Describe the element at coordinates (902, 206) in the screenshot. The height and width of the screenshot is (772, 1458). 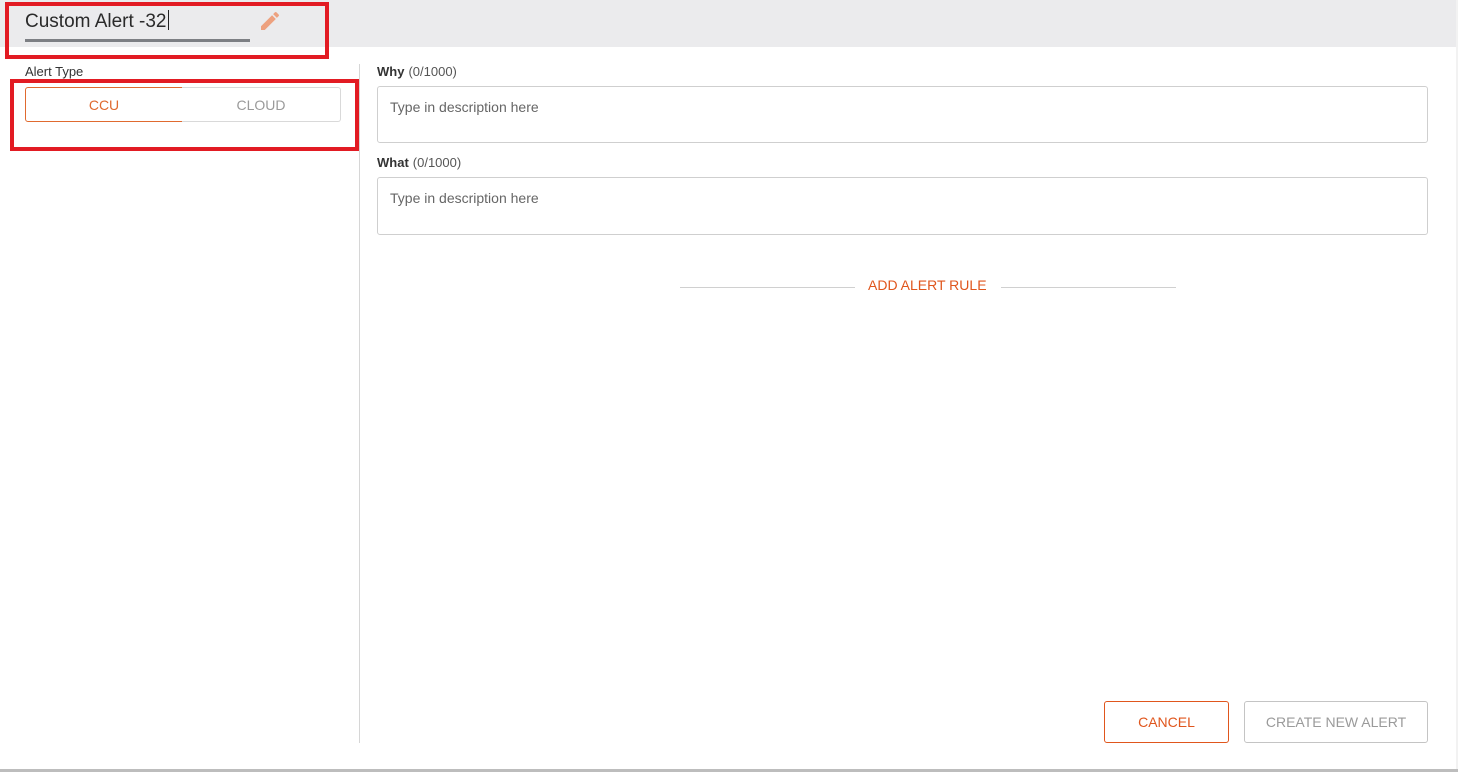
I see `what-description-input` at that location.